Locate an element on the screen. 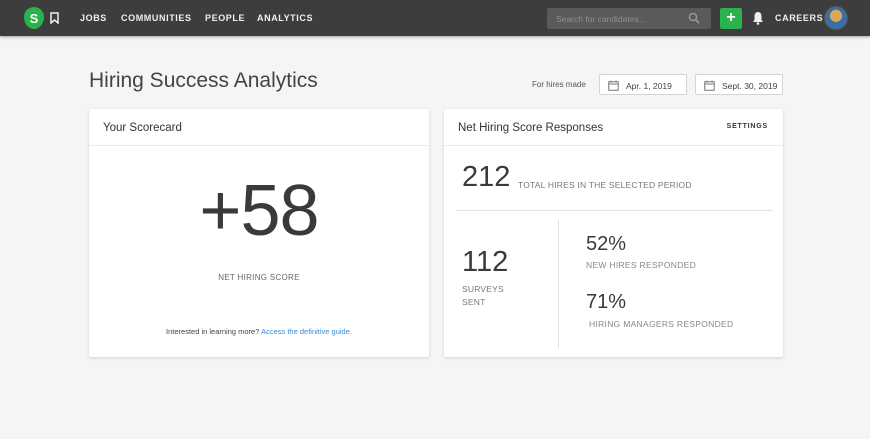 The height and width of the screenshot is (439, 870). avatar is located at coordinates (836, 18).